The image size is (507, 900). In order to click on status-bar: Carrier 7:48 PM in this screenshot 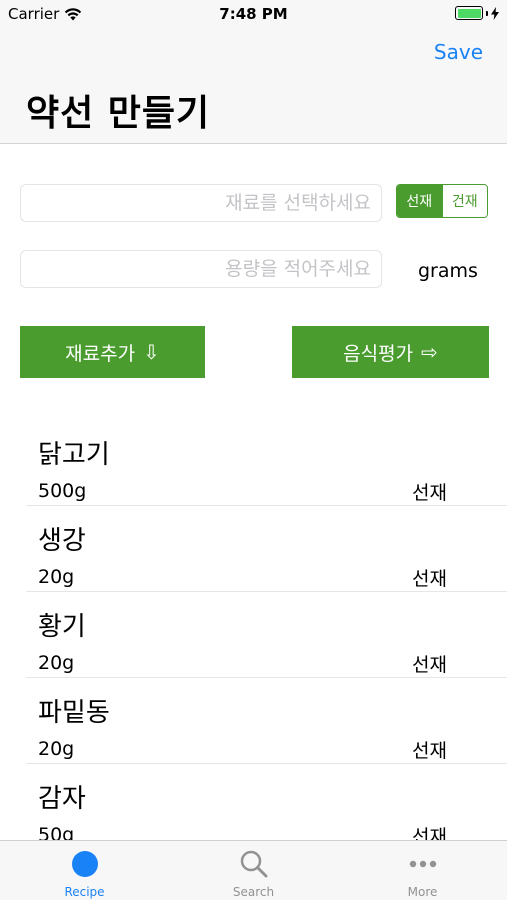, I will do `click(253, 14)`.